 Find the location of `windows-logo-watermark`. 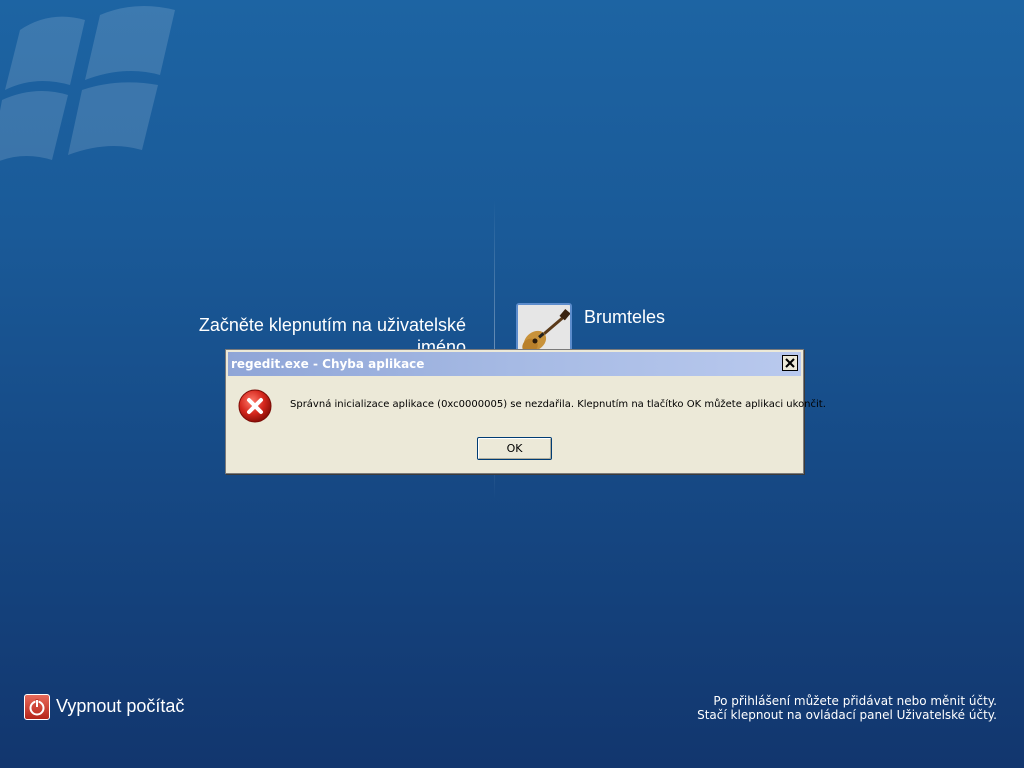

windows-logo-watermark is located at coordinates (87, 83).